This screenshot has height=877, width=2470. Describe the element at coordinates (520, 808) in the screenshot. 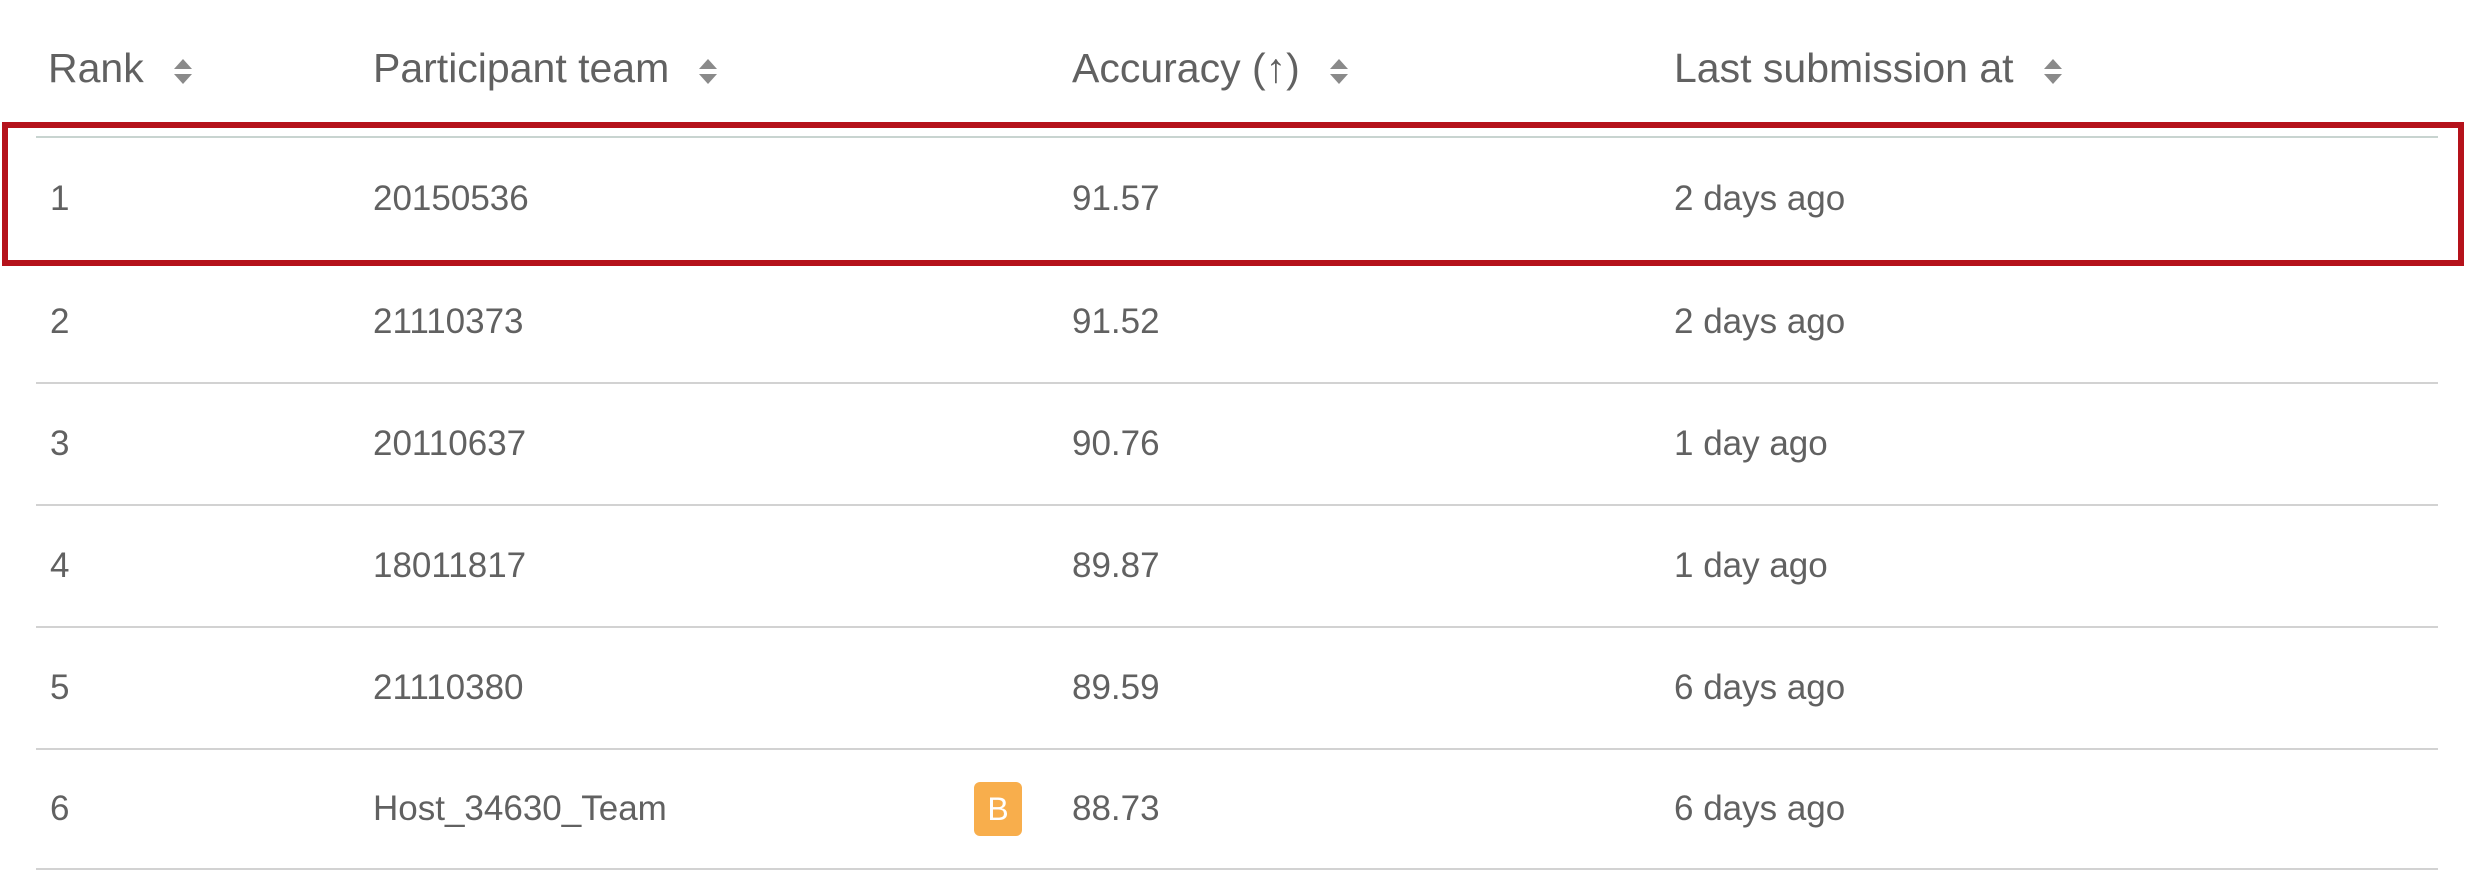

I see `team-cell: Host_34630_Team` at that location.